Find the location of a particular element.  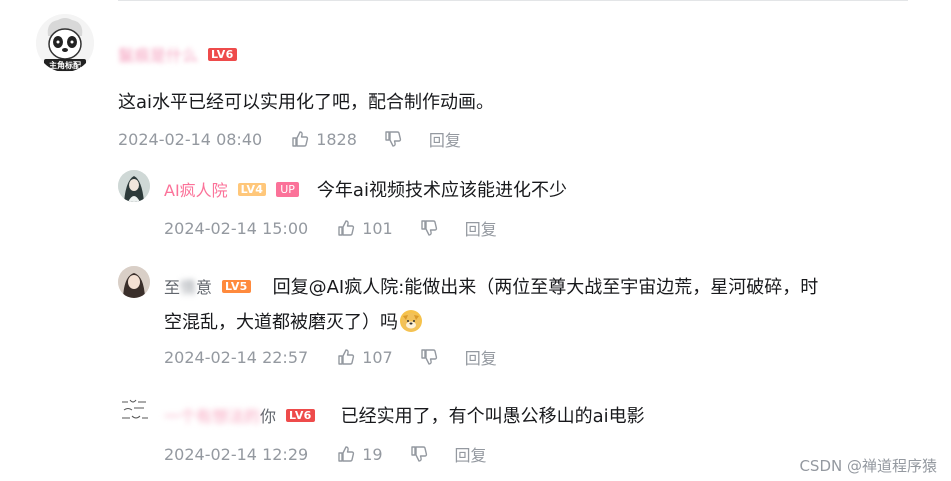

username: 一个有想法的你 is located at coordinates (220, 415).